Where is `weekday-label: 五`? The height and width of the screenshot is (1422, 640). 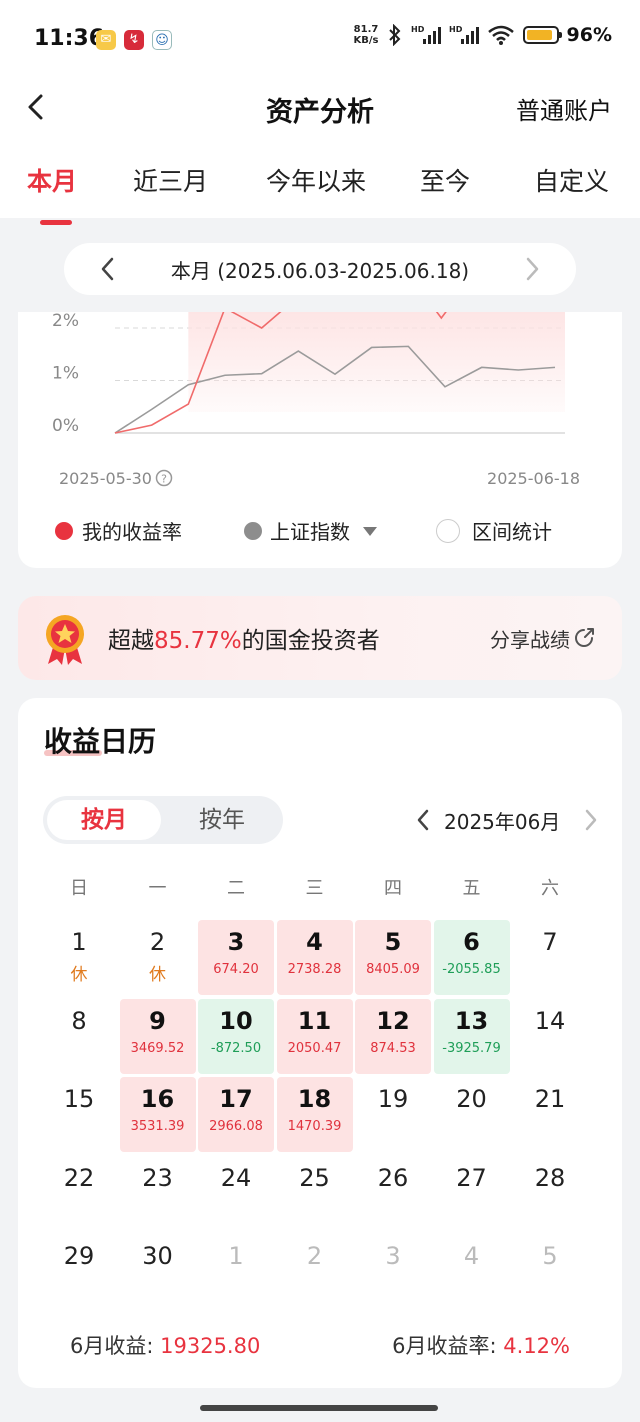
weekday-label: 五 is located at coordinates (471, 888).